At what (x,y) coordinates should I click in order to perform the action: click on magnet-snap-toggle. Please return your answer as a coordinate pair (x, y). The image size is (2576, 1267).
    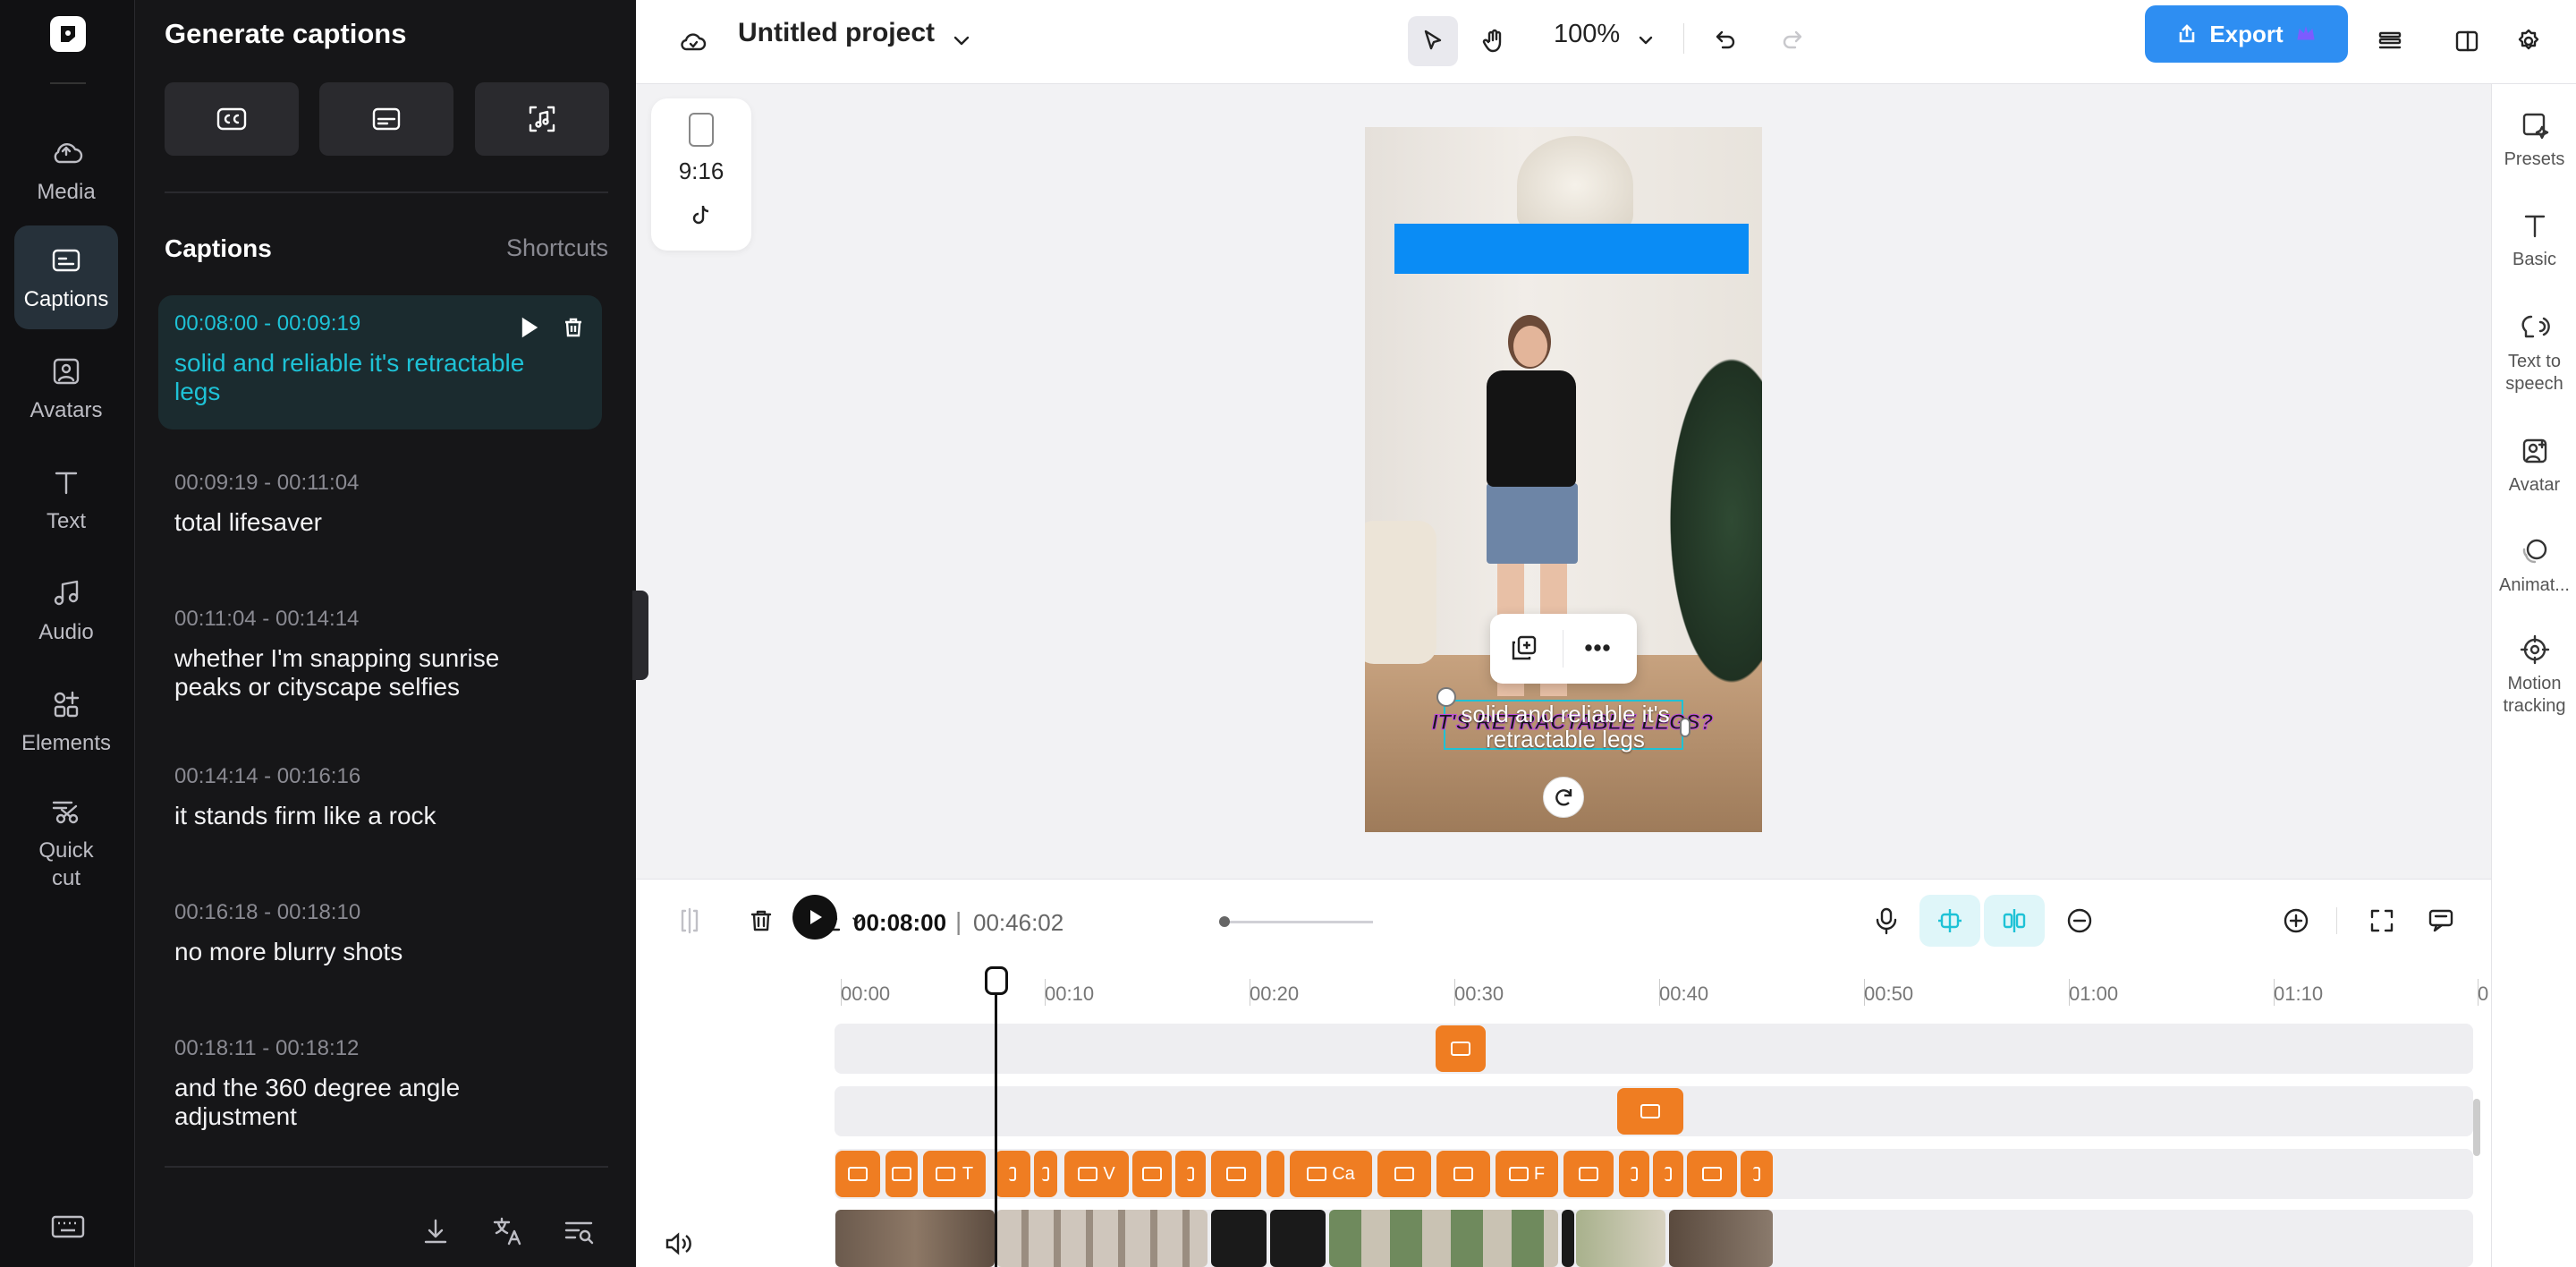
    Looking at the image, I should click on (1949, 921).